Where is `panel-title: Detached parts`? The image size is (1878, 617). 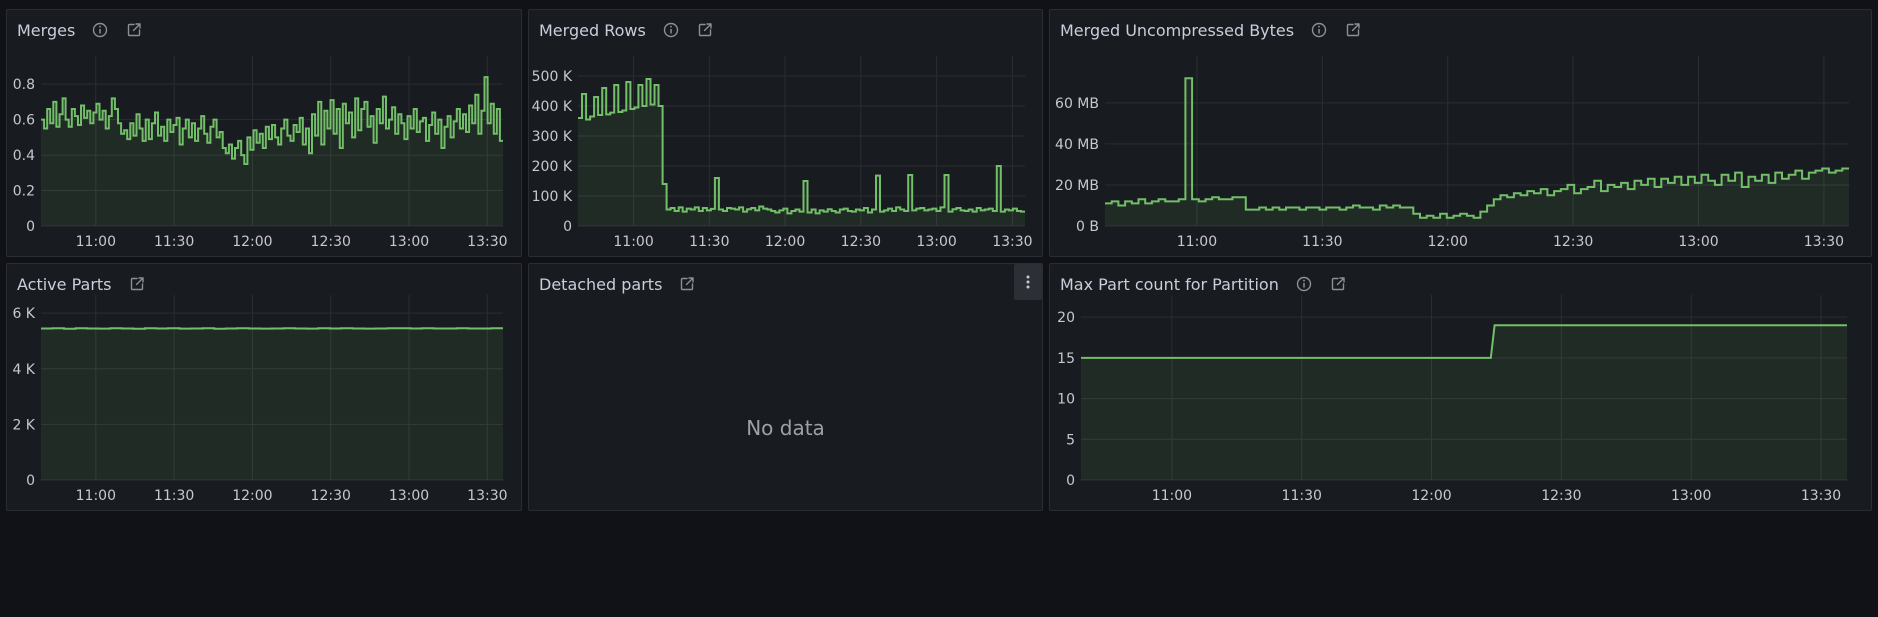 panel-title: Detached parts is located at coordinates (601, 284).